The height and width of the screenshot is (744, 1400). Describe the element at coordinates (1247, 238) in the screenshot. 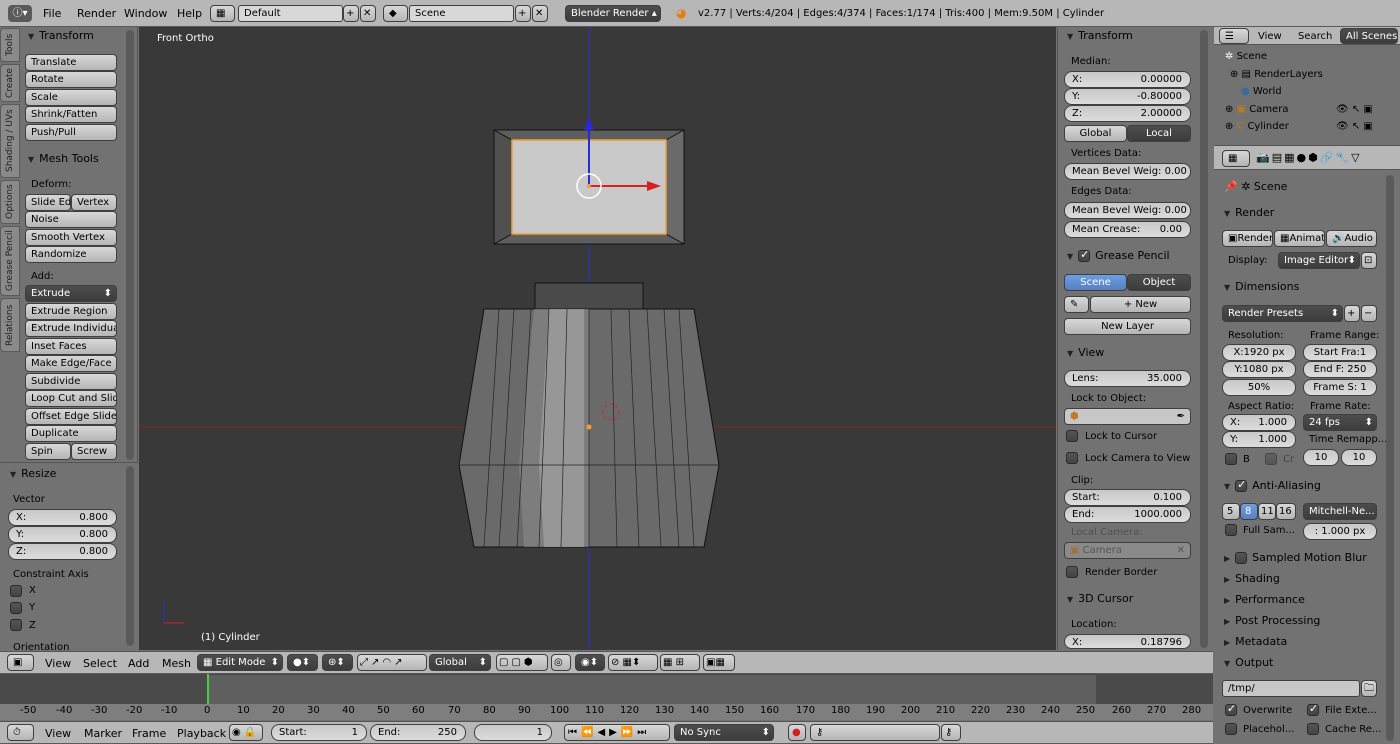

I see `render-still-button: ▣Render` at that location.